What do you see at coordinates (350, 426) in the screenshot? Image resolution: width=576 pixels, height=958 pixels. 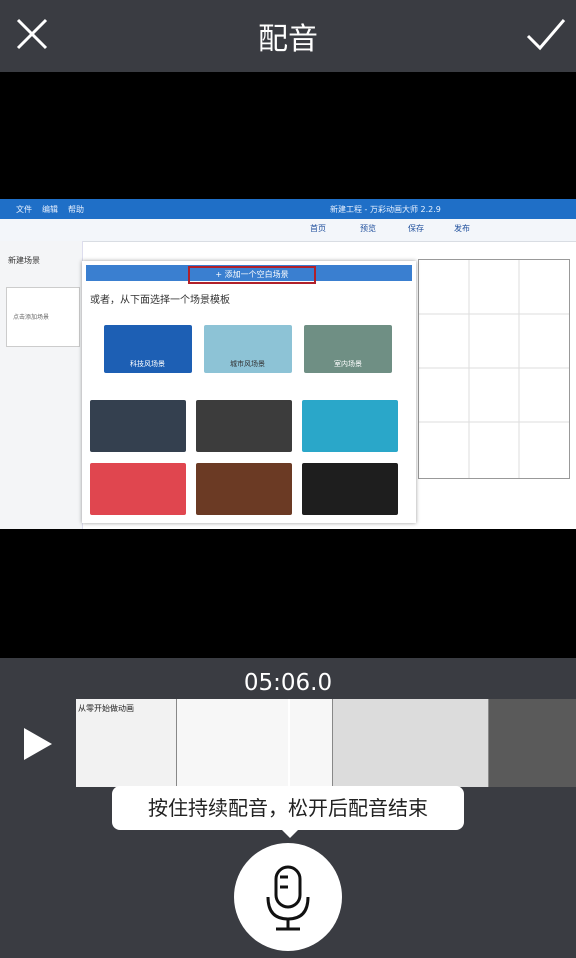 I see `template-tile-dots` at bounding box center [350, 426].